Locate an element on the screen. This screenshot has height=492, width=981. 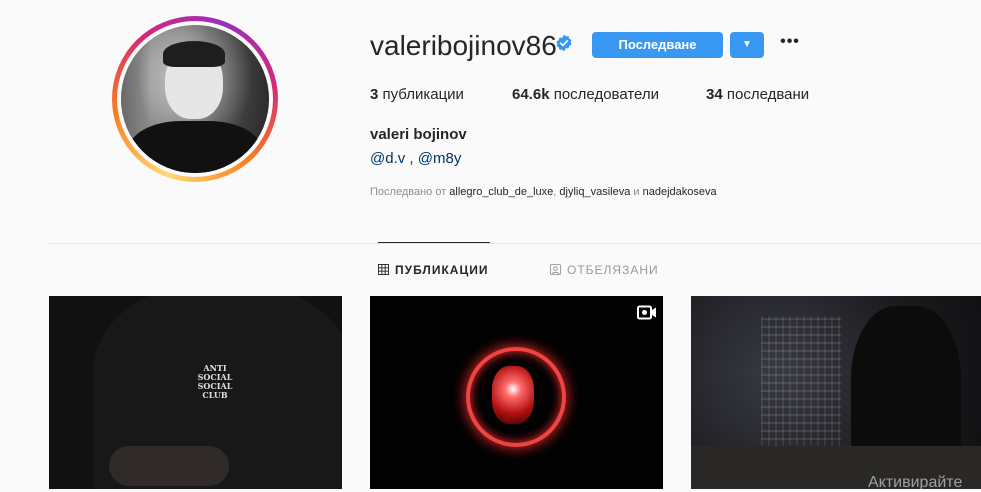
tagged-icon is located at coordinates (555, 269).